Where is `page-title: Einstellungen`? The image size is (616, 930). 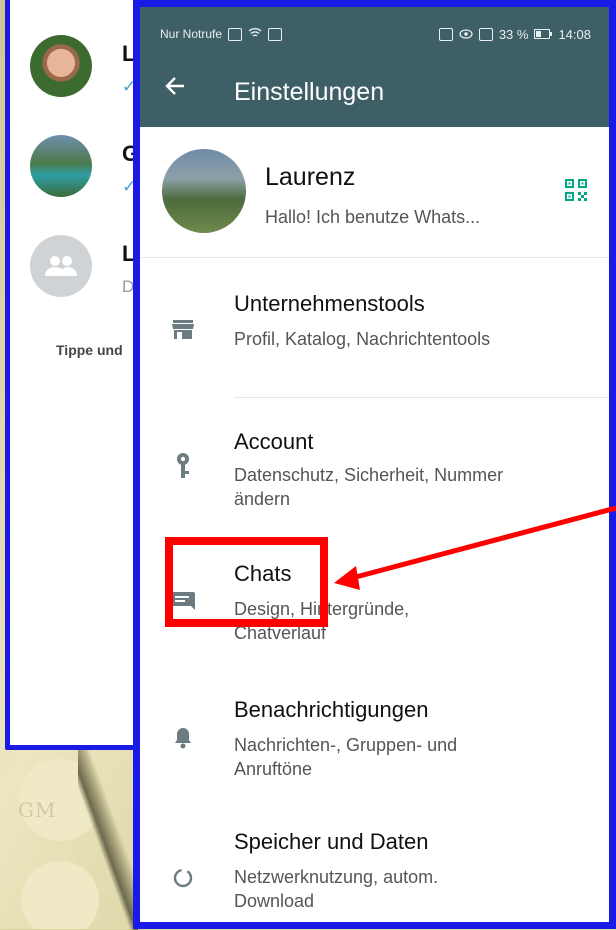
page-title: Einstellungen is located at coordinates (309, 92).